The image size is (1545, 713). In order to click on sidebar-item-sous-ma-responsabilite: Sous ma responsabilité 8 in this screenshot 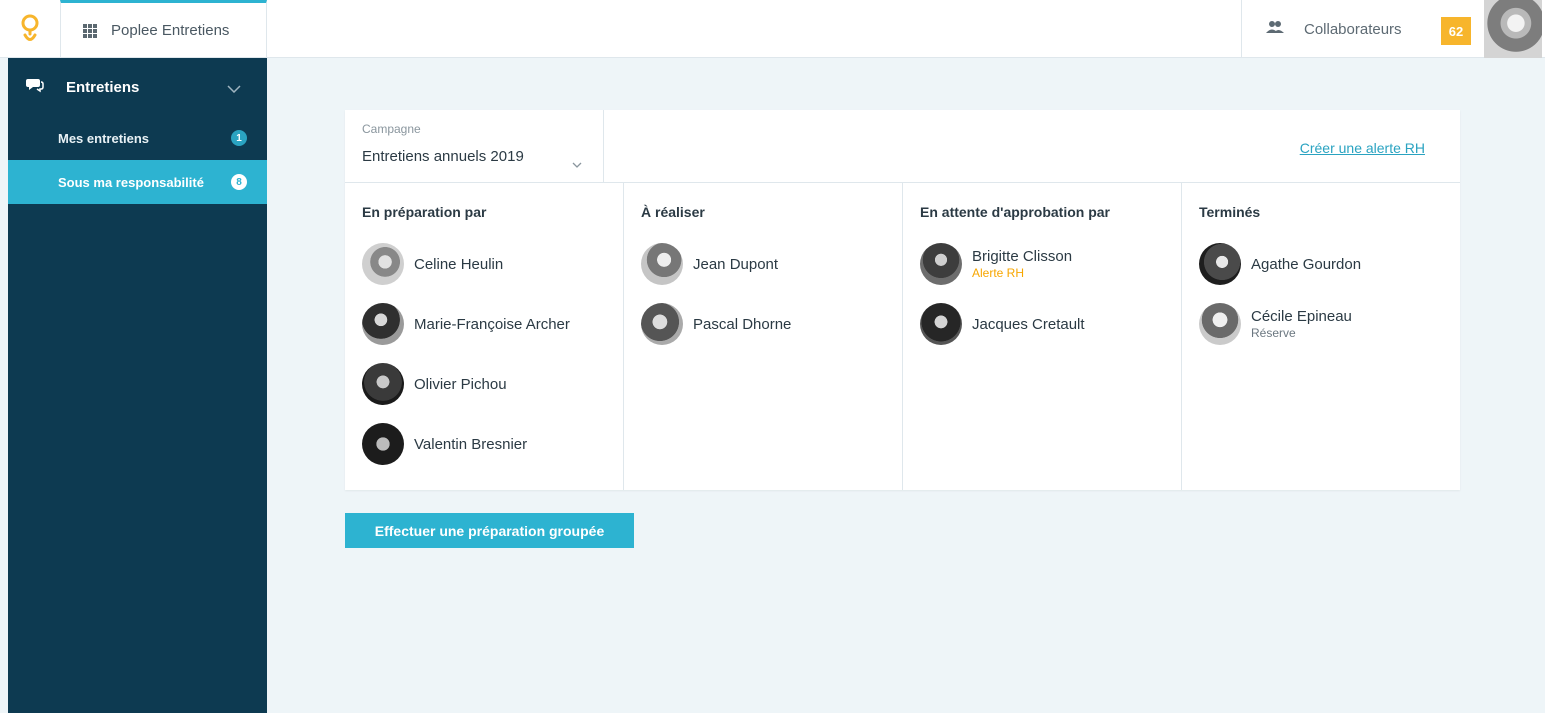, I will do `click(137, 182)`.